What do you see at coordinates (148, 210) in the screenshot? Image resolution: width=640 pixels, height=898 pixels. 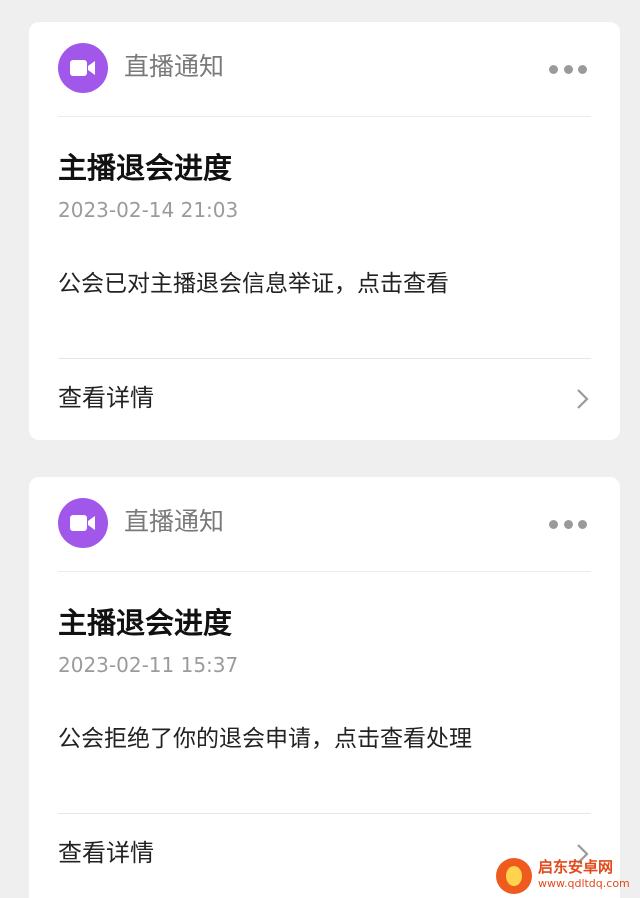 I see `notification-time: 2023-02-14 21:03` at bounding box center [148, 210].